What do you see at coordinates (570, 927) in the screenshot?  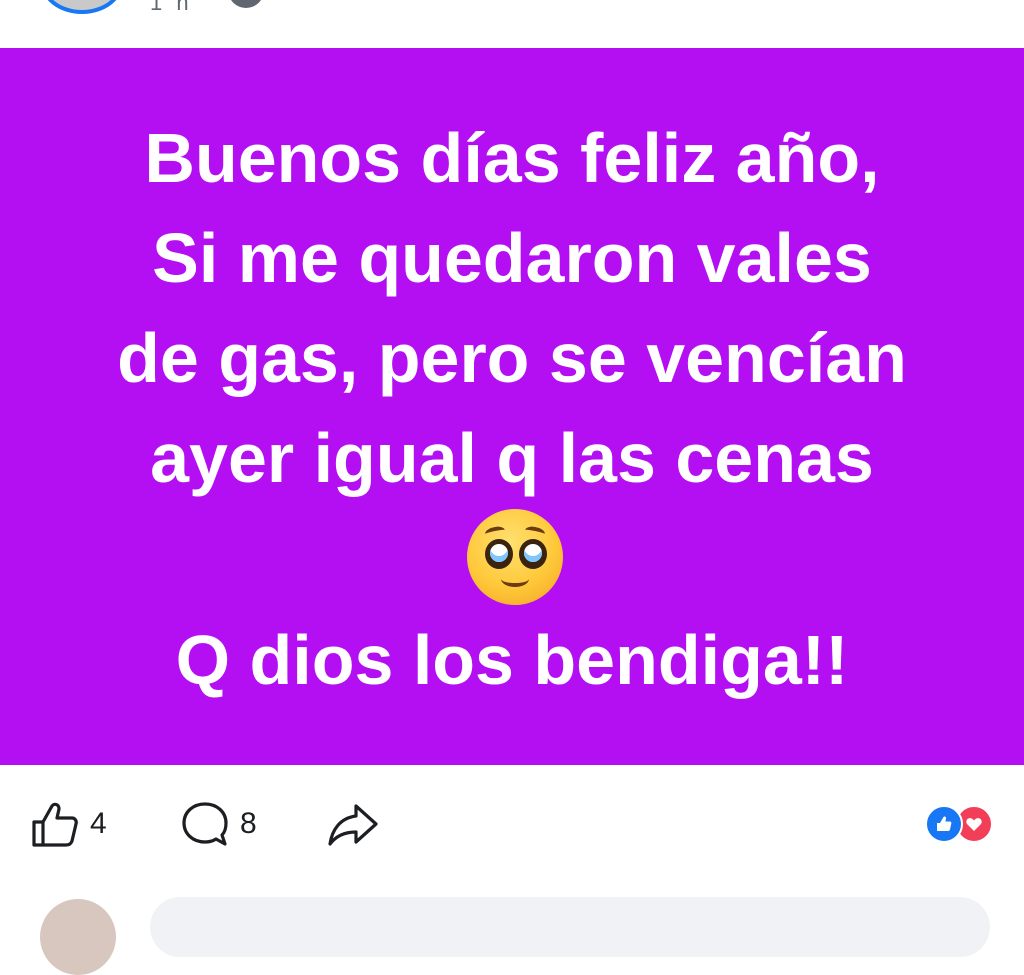 I see `comment-input` at bounding box center [570, 927].